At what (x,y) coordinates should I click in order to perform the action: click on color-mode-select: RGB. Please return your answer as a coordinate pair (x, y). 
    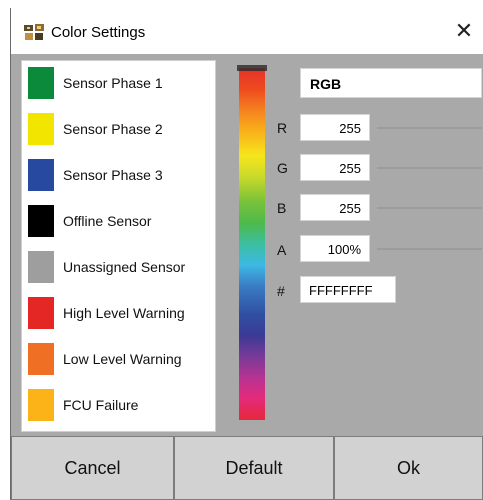
    Looking at the image, I should click on (391, 83).